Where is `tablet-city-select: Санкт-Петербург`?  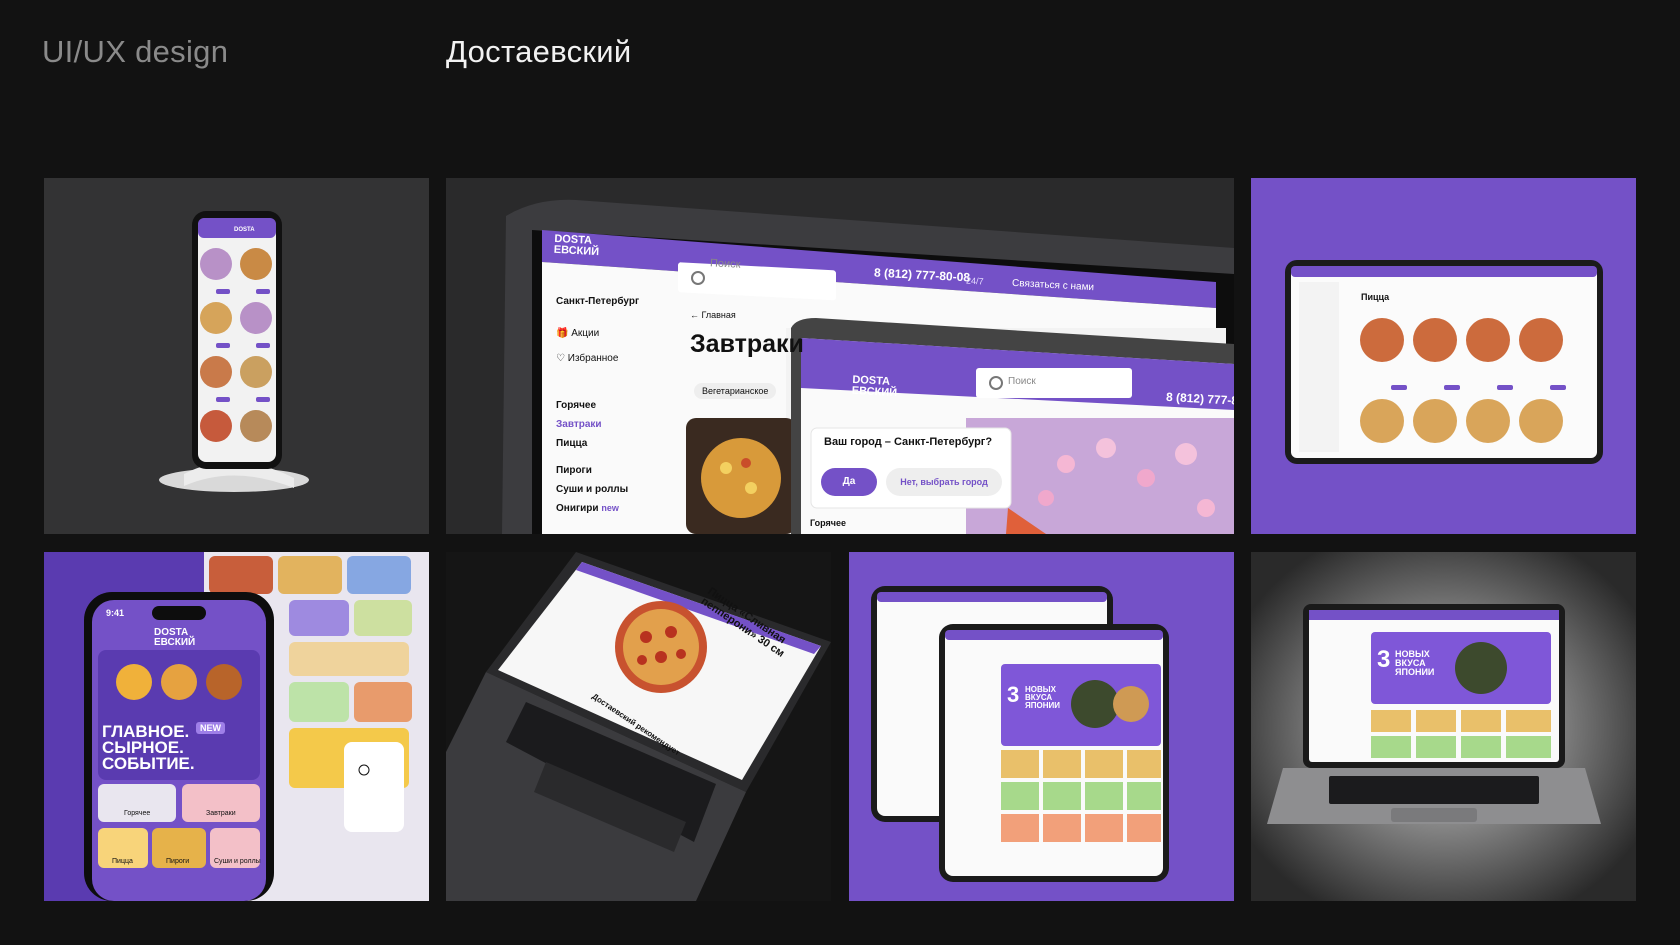 tablet-city-select: Санкт-Петербург is located at coordinates (597, 301).